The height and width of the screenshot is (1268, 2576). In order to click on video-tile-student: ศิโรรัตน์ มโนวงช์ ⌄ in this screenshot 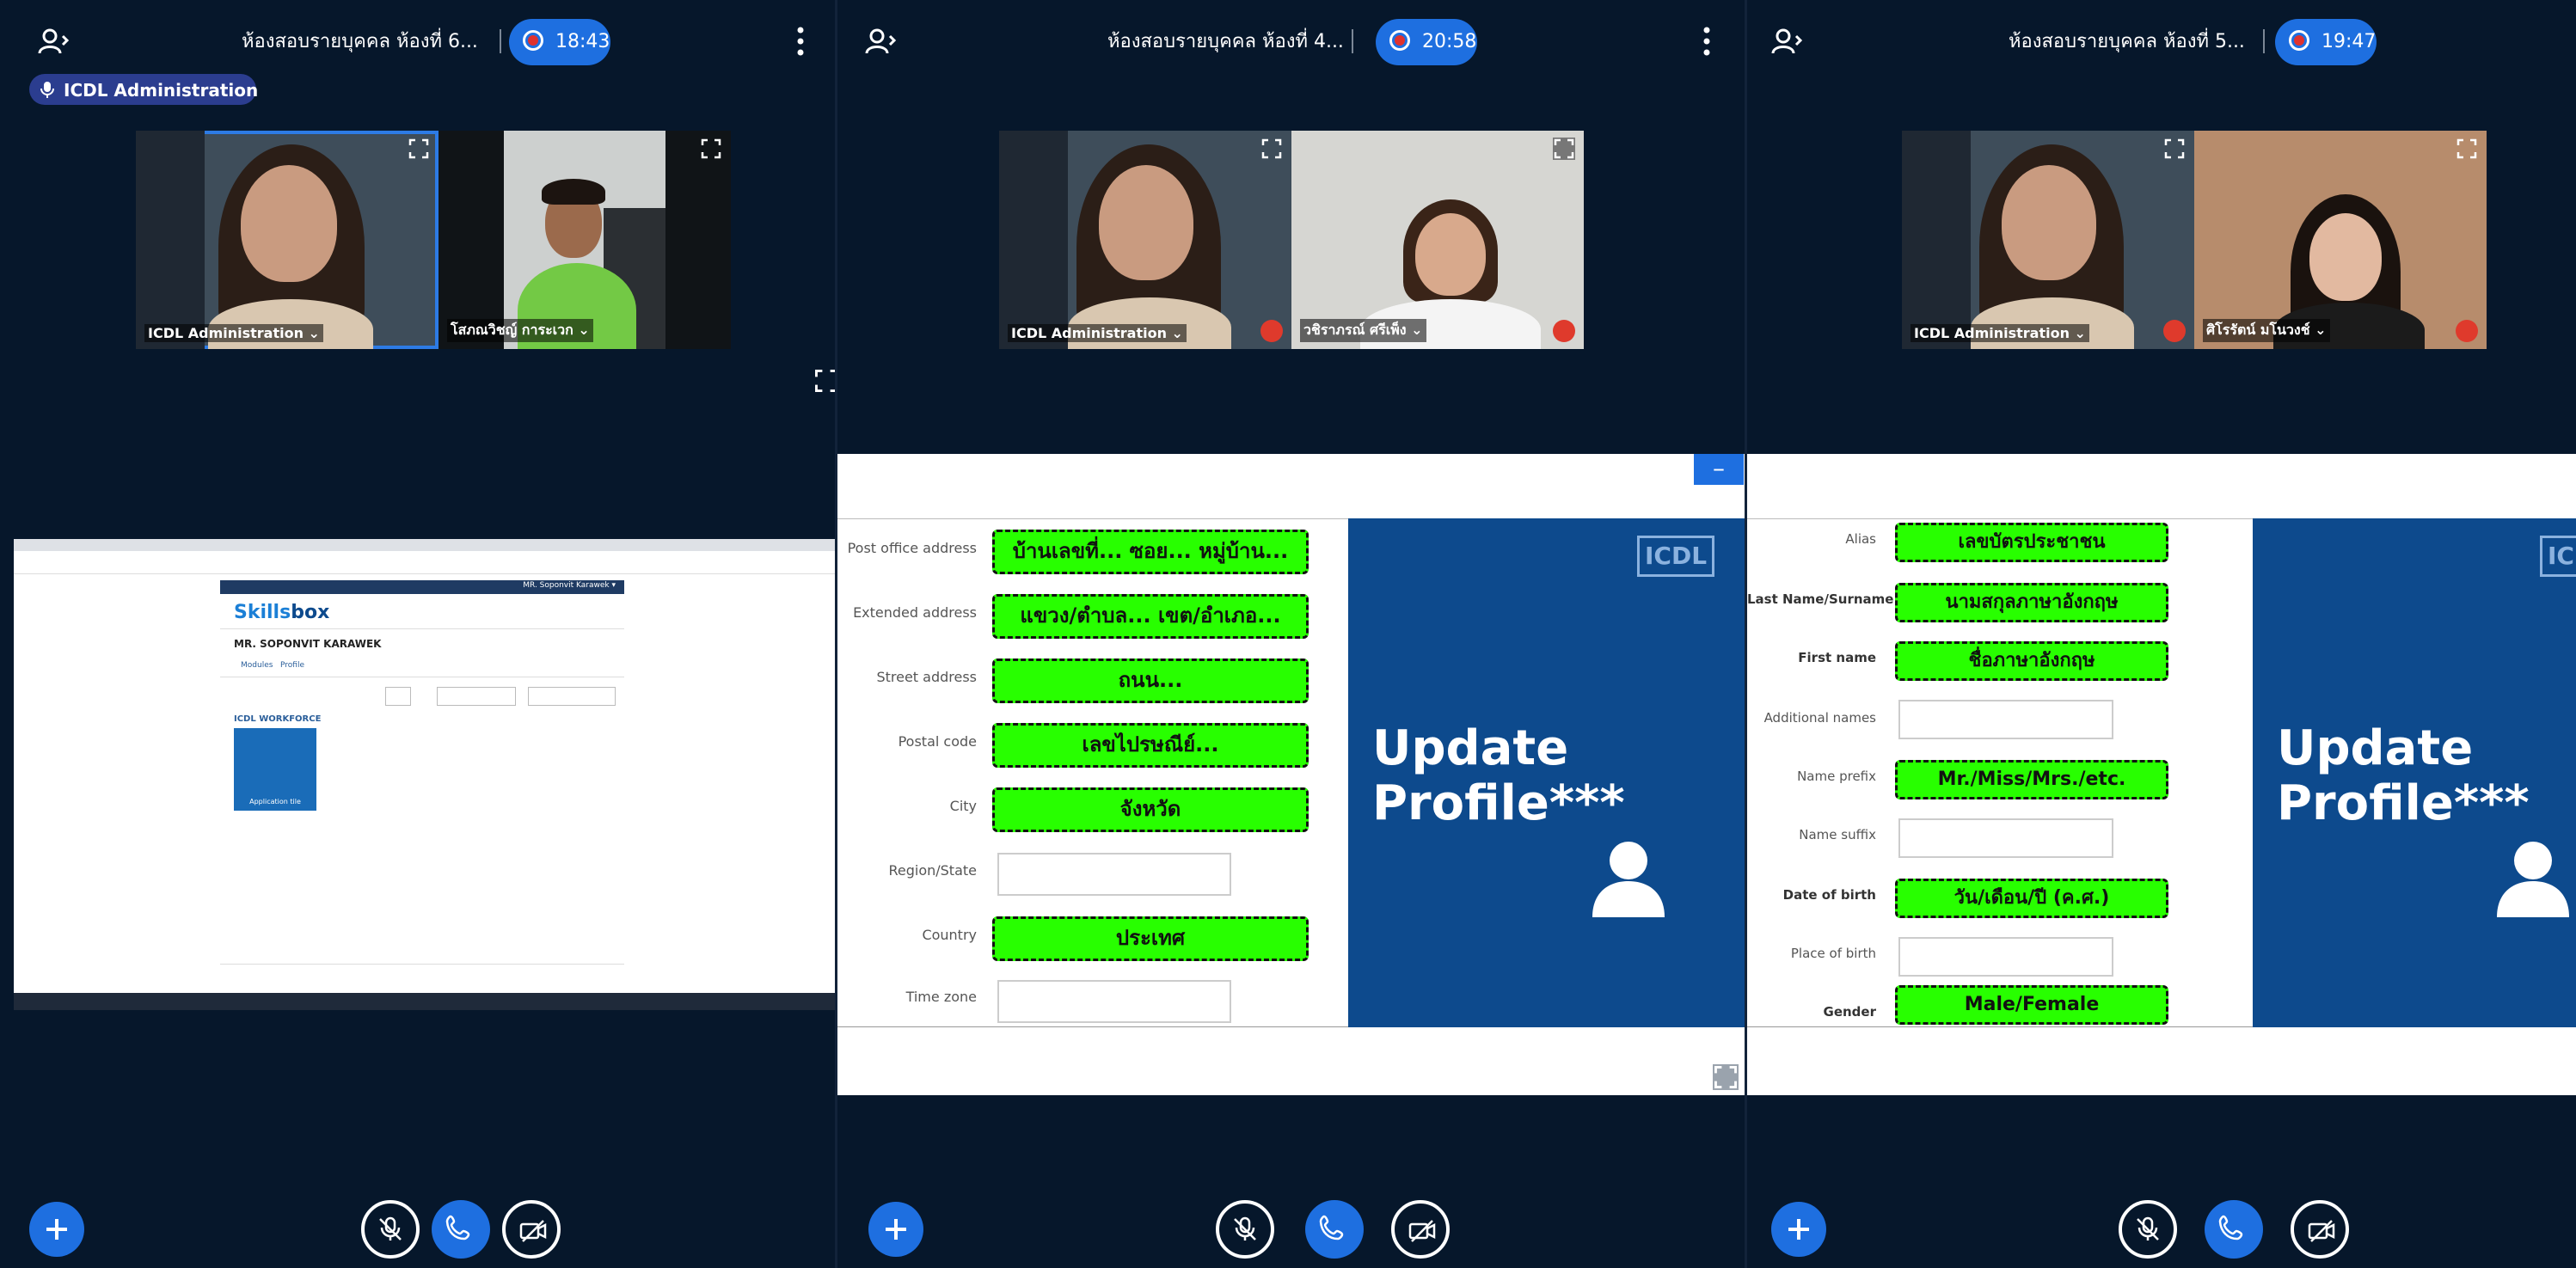, I will do `click(2340, 240)`.